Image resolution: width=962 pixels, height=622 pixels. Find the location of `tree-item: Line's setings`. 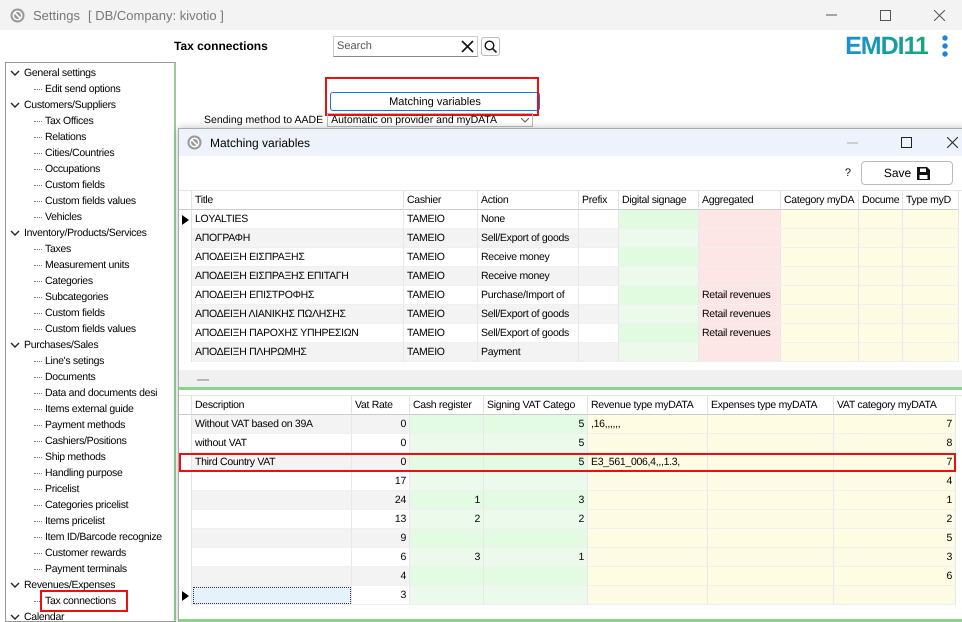

tree-item: Line's setings is located at coordinates (75, 361).